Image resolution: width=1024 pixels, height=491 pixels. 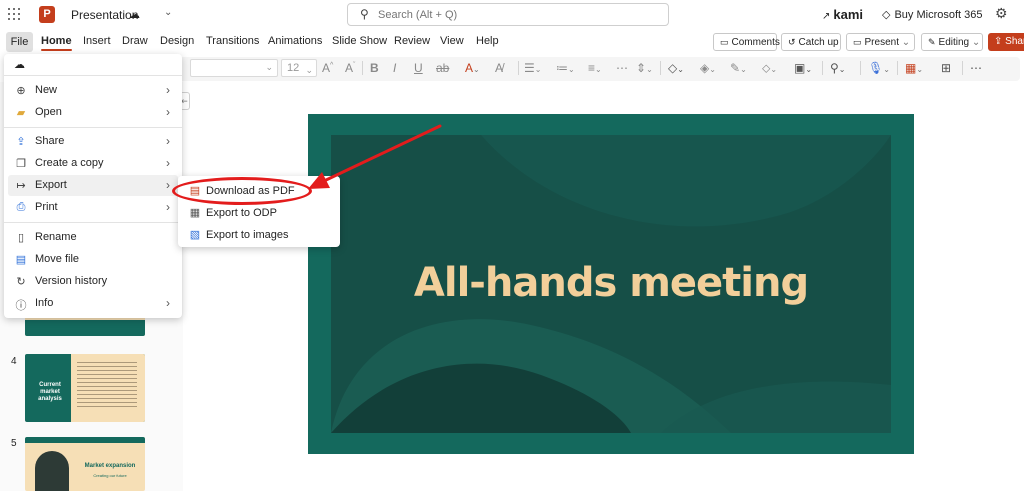 What do you see at coordinates (259, 213) in the screenshot?
I see `menu-item-export-odp: ▦ Export to ODP` at bounding box center [259, 213].